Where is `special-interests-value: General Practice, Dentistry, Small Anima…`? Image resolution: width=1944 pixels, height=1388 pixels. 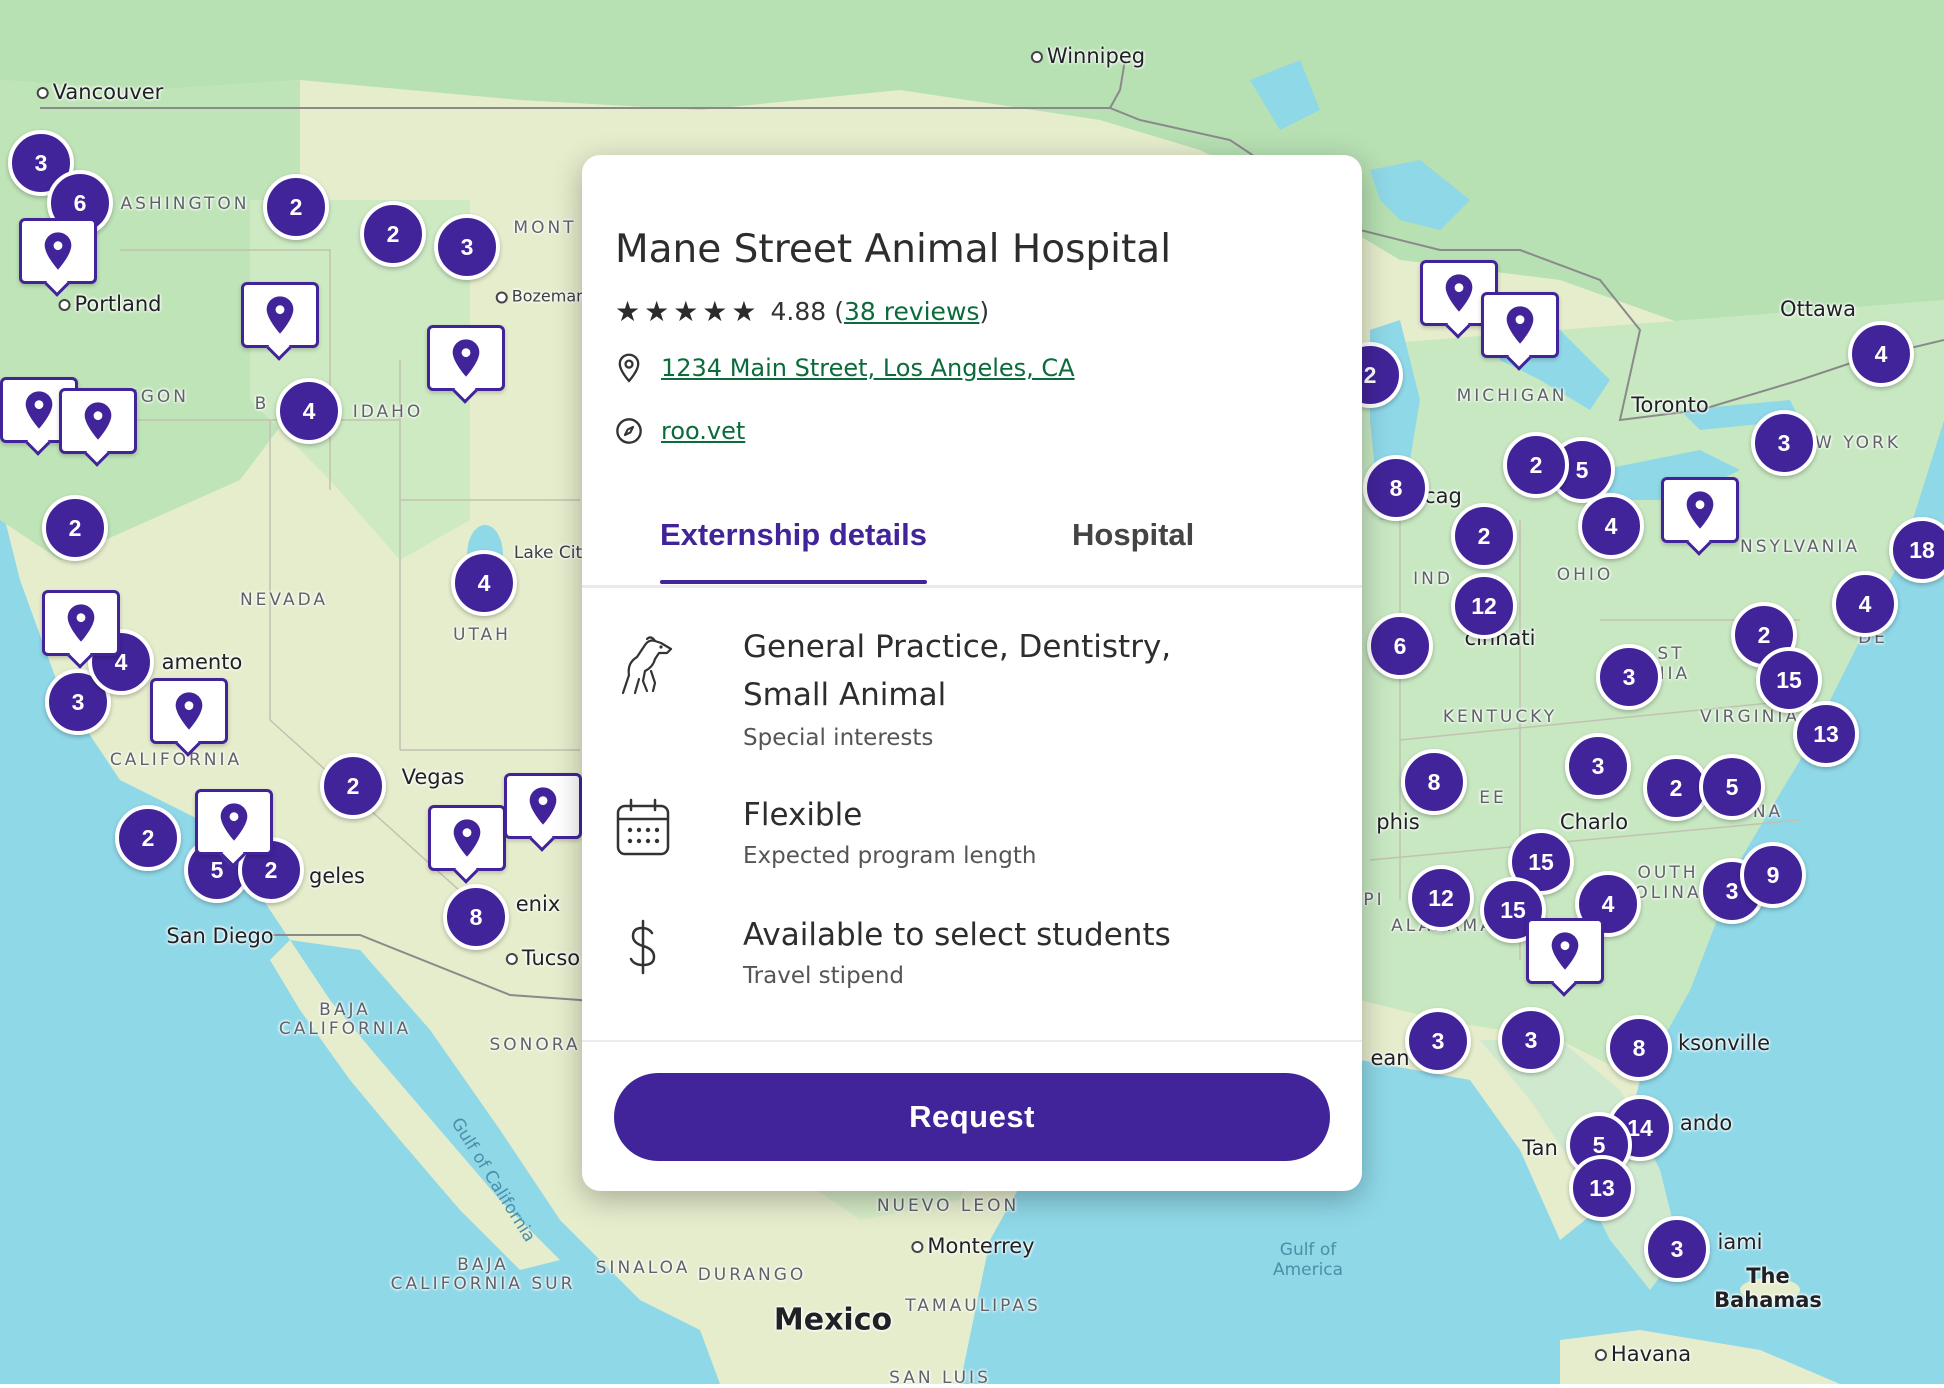
special-interests-value: General Practice, Dentistry, Small Anima… is located at coordinates (957, 671).